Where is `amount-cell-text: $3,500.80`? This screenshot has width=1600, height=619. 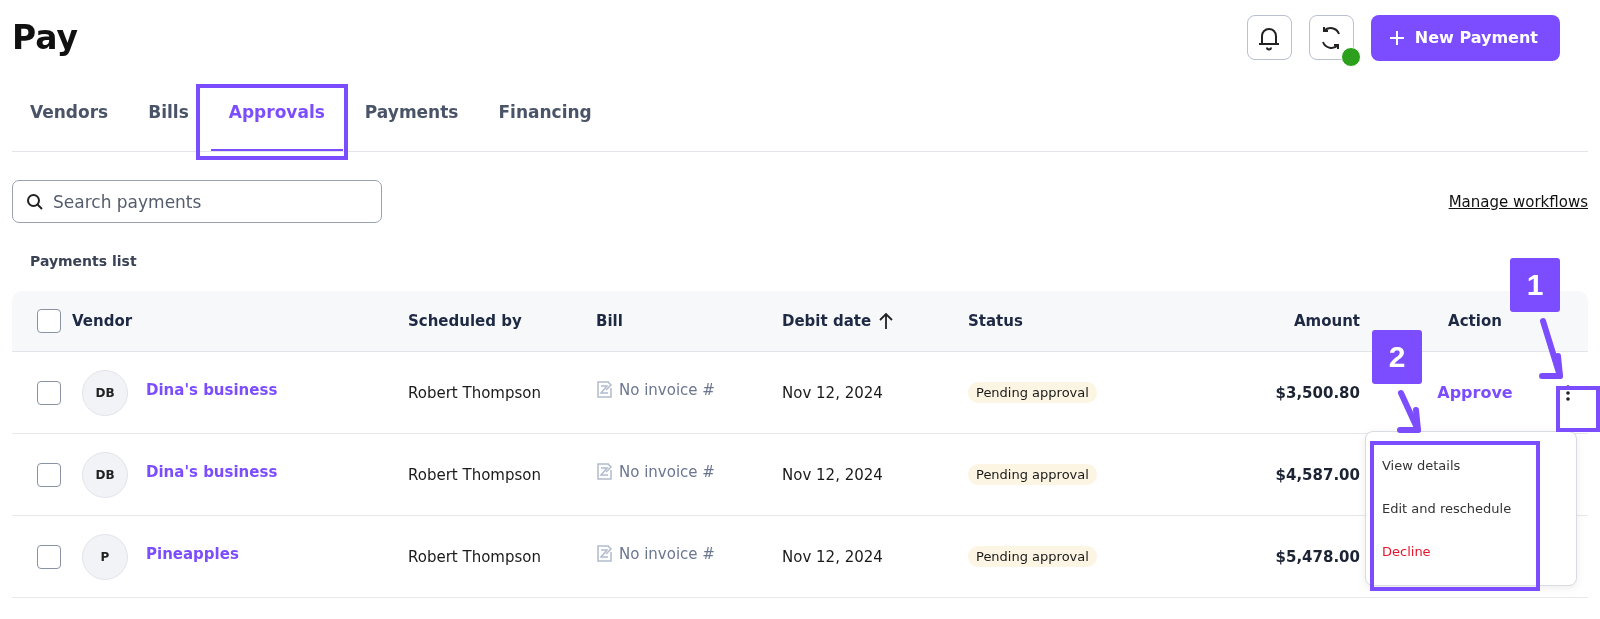
amount-cell-text: $3,500.80 is located at coordinates (1317, 392).